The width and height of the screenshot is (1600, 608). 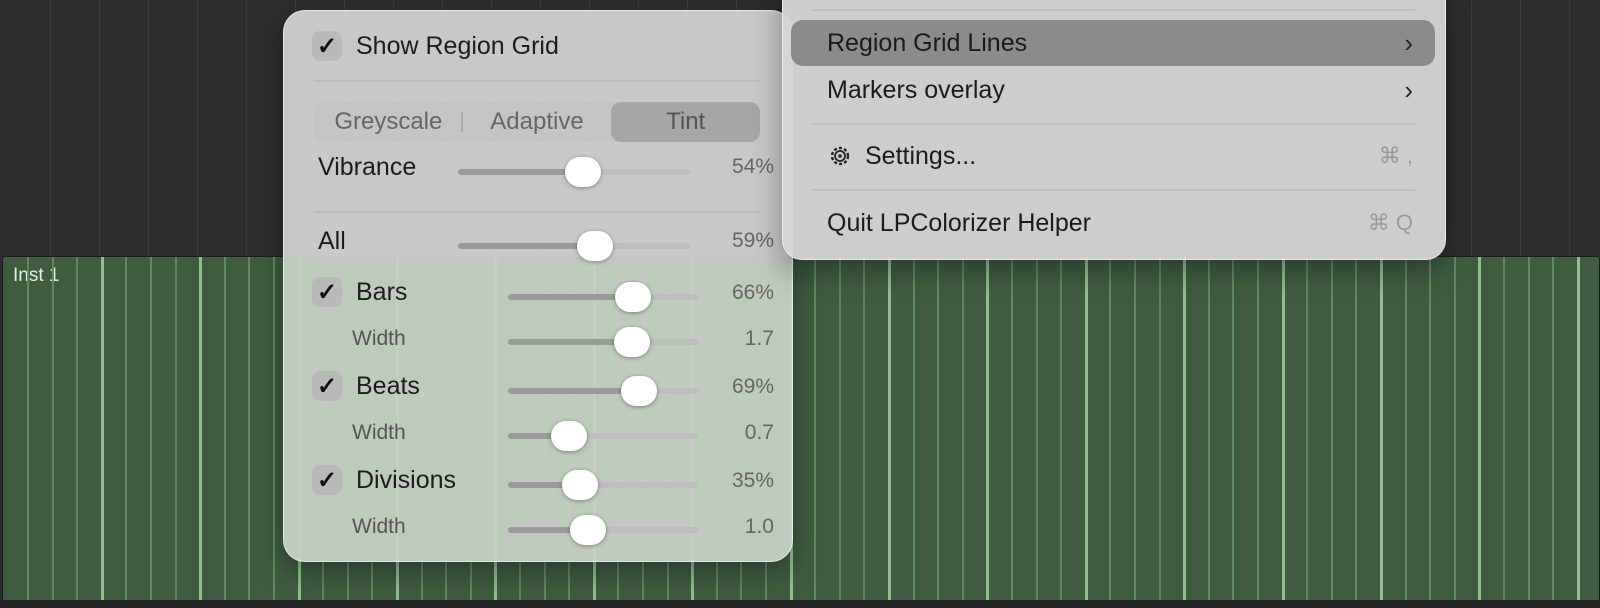 I want to click on keyboard-shortcut: ⌘ ,, so click(x=1395, y=155).